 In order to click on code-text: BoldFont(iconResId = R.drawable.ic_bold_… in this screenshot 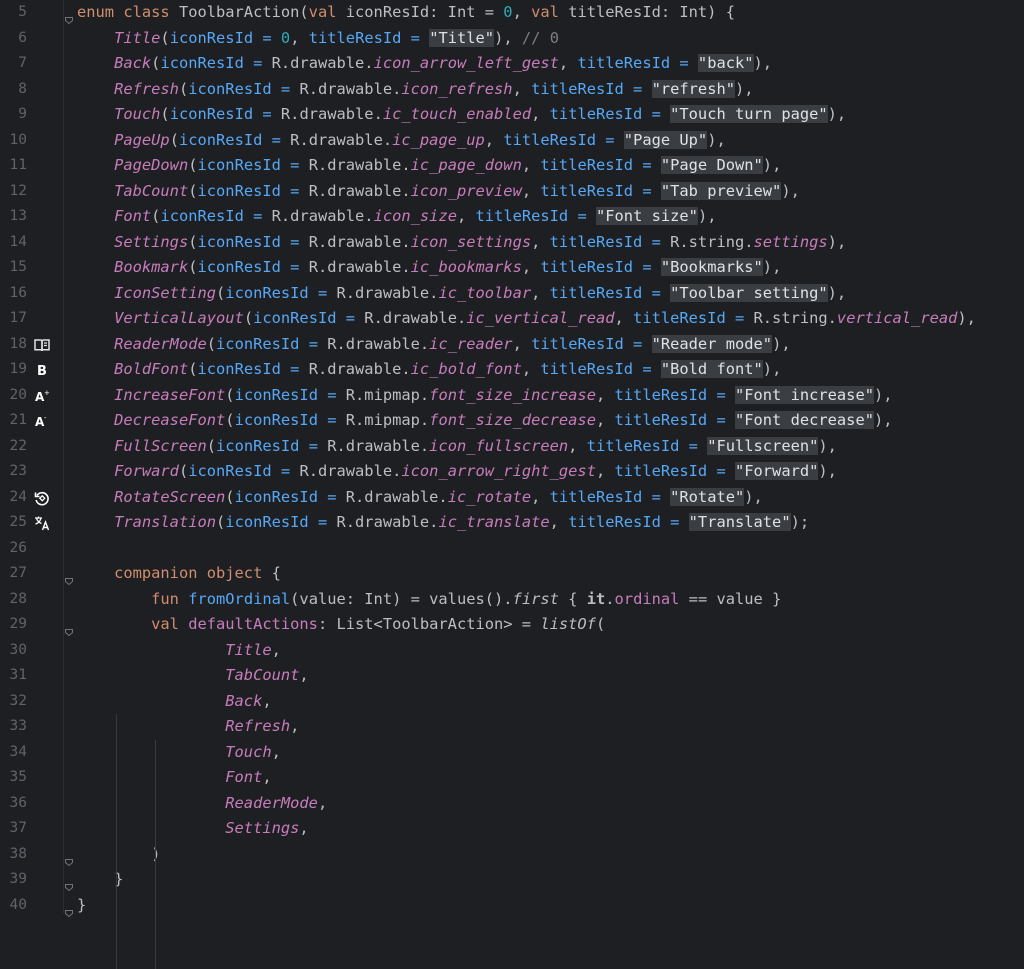, I will do `click(429, 370)`.